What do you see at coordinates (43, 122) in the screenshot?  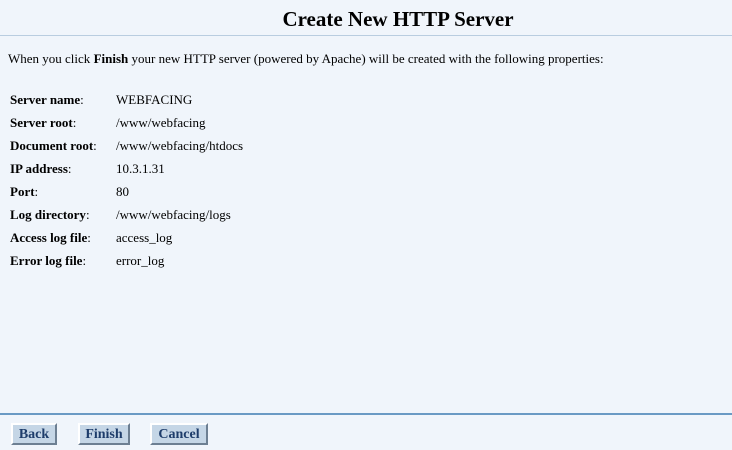 I see `property-label: Server root:` at bounding box center [43, 122].